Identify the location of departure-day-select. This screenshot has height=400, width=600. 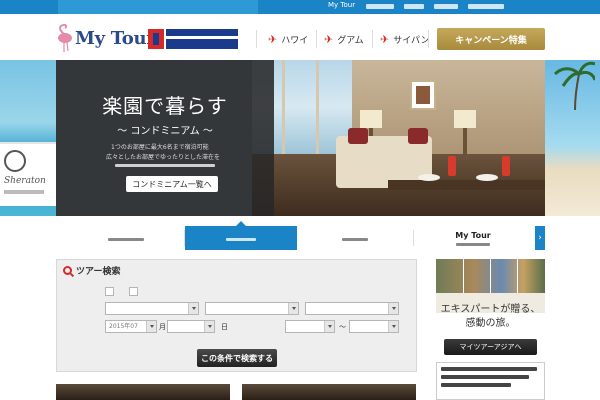
(191, 326).